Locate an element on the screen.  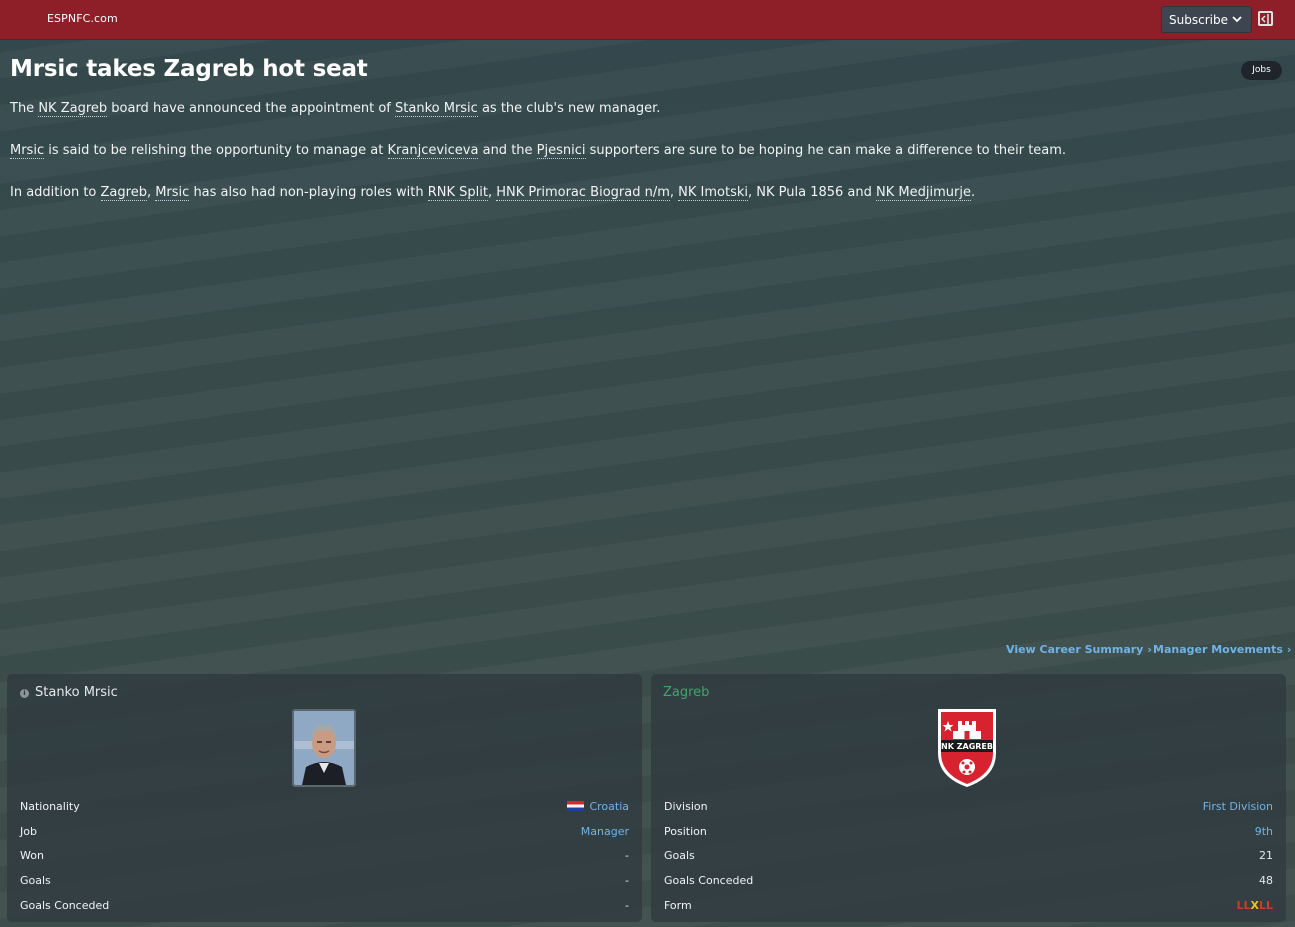
manager-portrait-icon is located at coordinates (324, 748).